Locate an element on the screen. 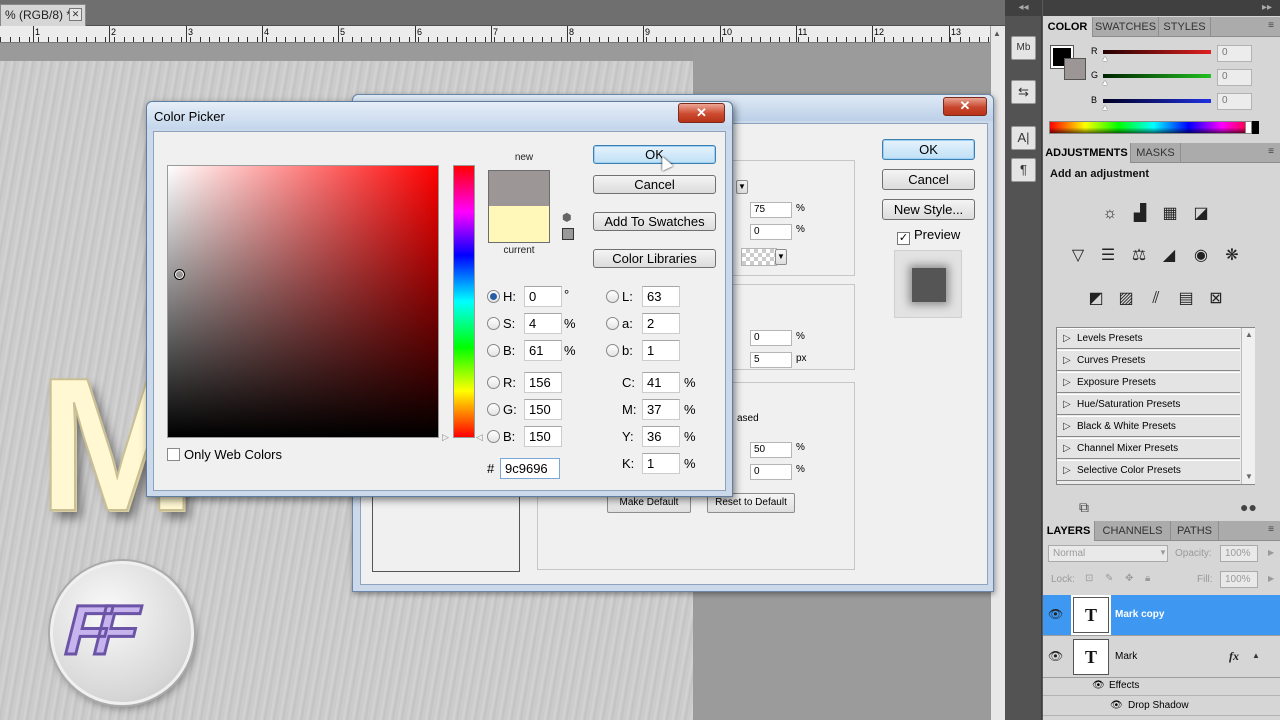 The width and height of the screenshot is (1280, 720). expanded-view-icon: ●● is located at coordinates (1248, 507).